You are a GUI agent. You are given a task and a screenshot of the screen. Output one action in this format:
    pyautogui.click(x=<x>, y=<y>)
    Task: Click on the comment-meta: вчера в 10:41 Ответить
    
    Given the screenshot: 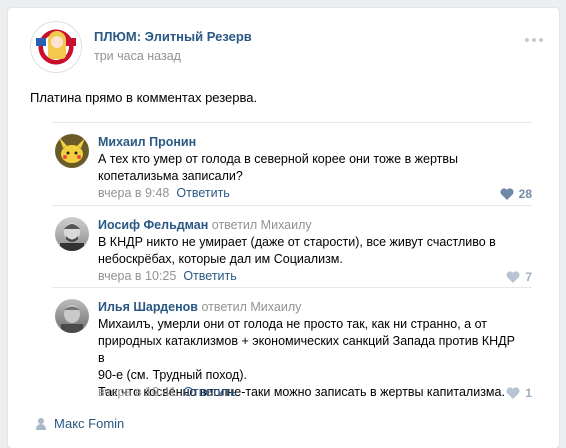 What is the action you would take?
    pyautogui.click(x=167, y=392)
    